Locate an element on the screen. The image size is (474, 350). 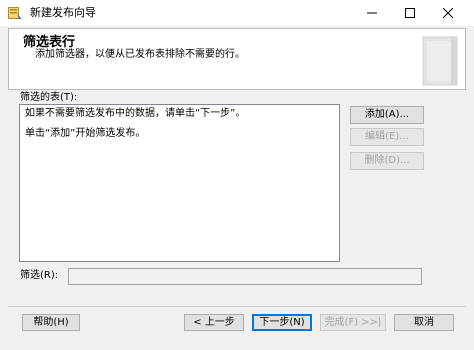
back-button: < 上一步 is located at coordinates (214, 322).